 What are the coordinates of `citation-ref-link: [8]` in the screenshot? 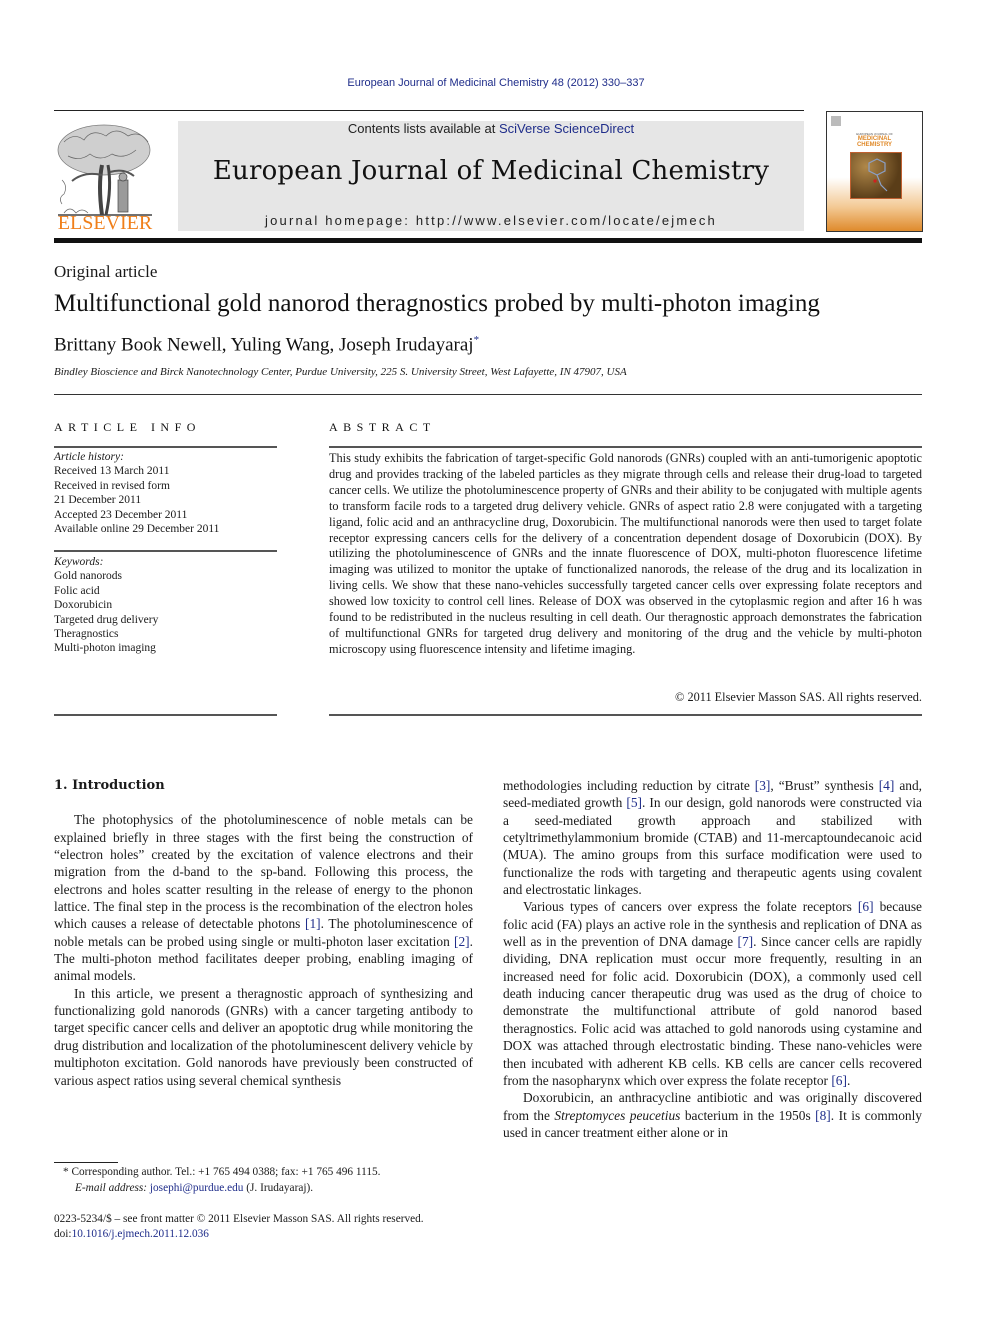 It's located at (823, 1115).